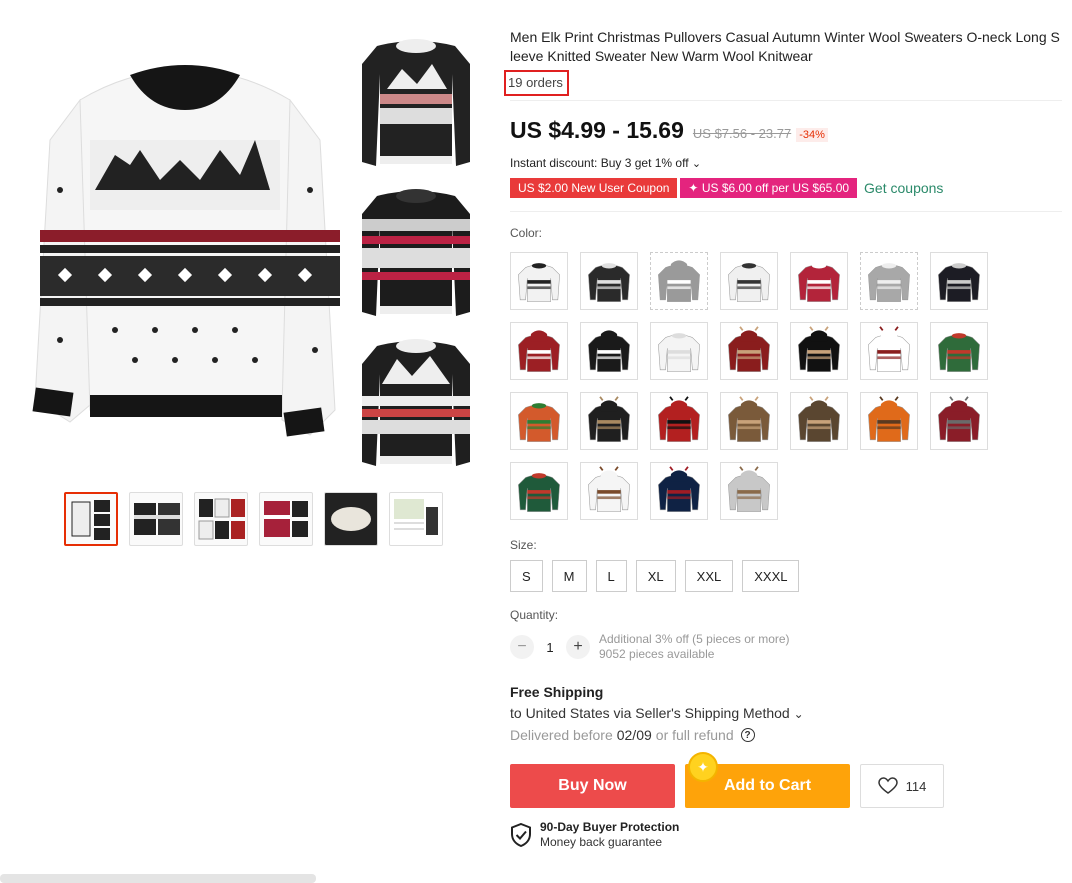  What do you see at coordinates (599, 163) in the screenshot?
I see `instant-discount-text: Instant discount: Buy 3 get 1% off` at bounding box center [599, 163].